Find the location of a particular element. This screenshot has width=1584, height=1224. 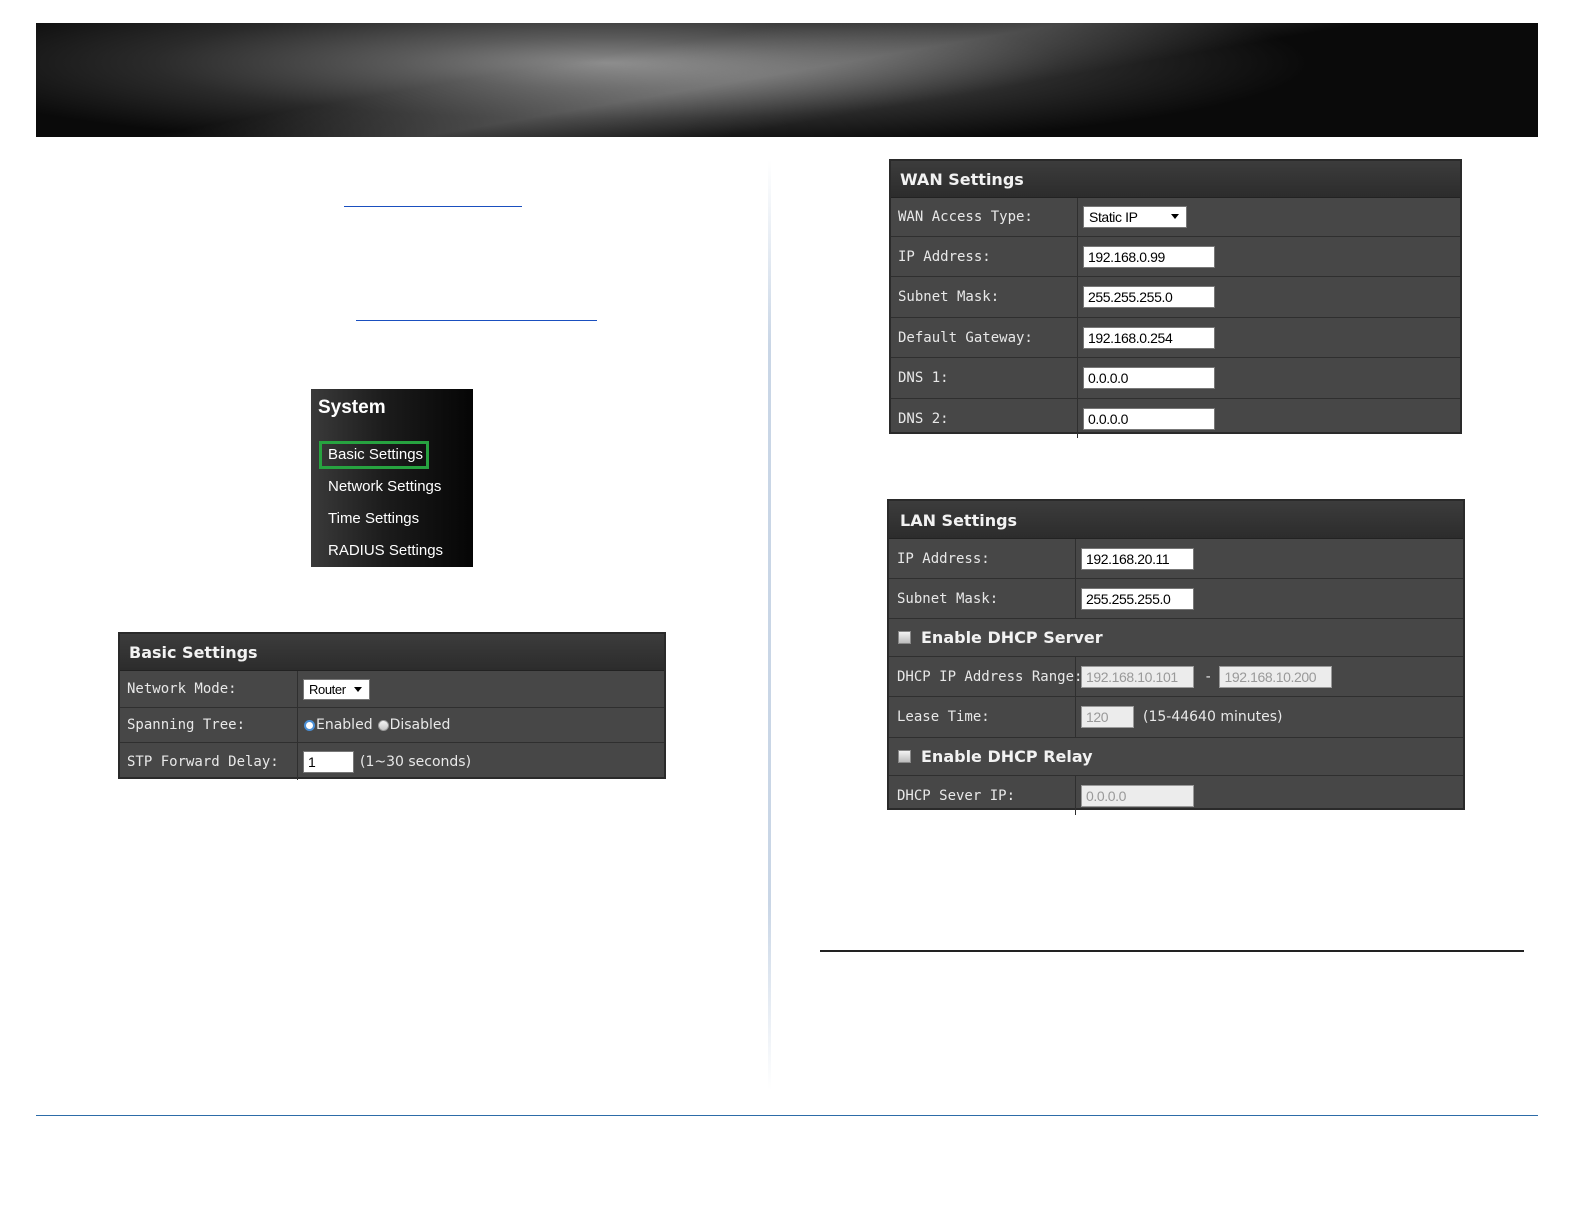

wan-dns1-input: 0.0.0.0 is located at coordinates (1149, 378).